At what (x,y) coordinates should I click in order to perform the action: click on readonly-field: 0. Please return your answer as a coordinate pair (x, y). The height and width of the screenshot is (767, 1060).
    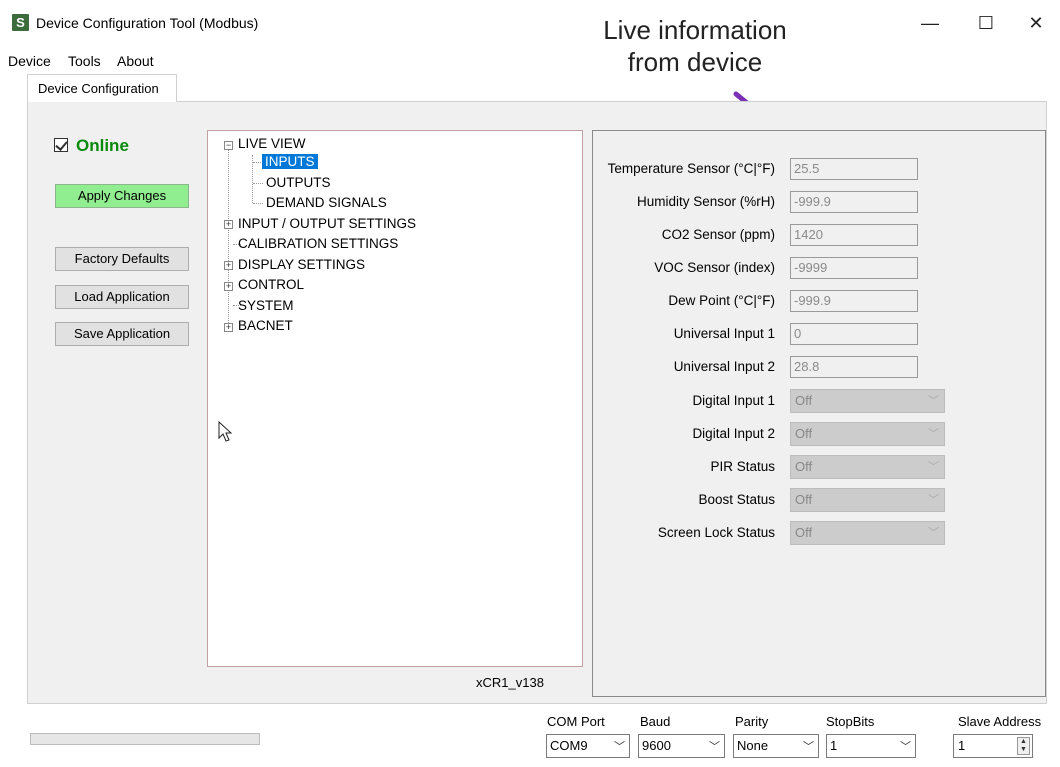
    Looking at the image, I should click on (854, 334).